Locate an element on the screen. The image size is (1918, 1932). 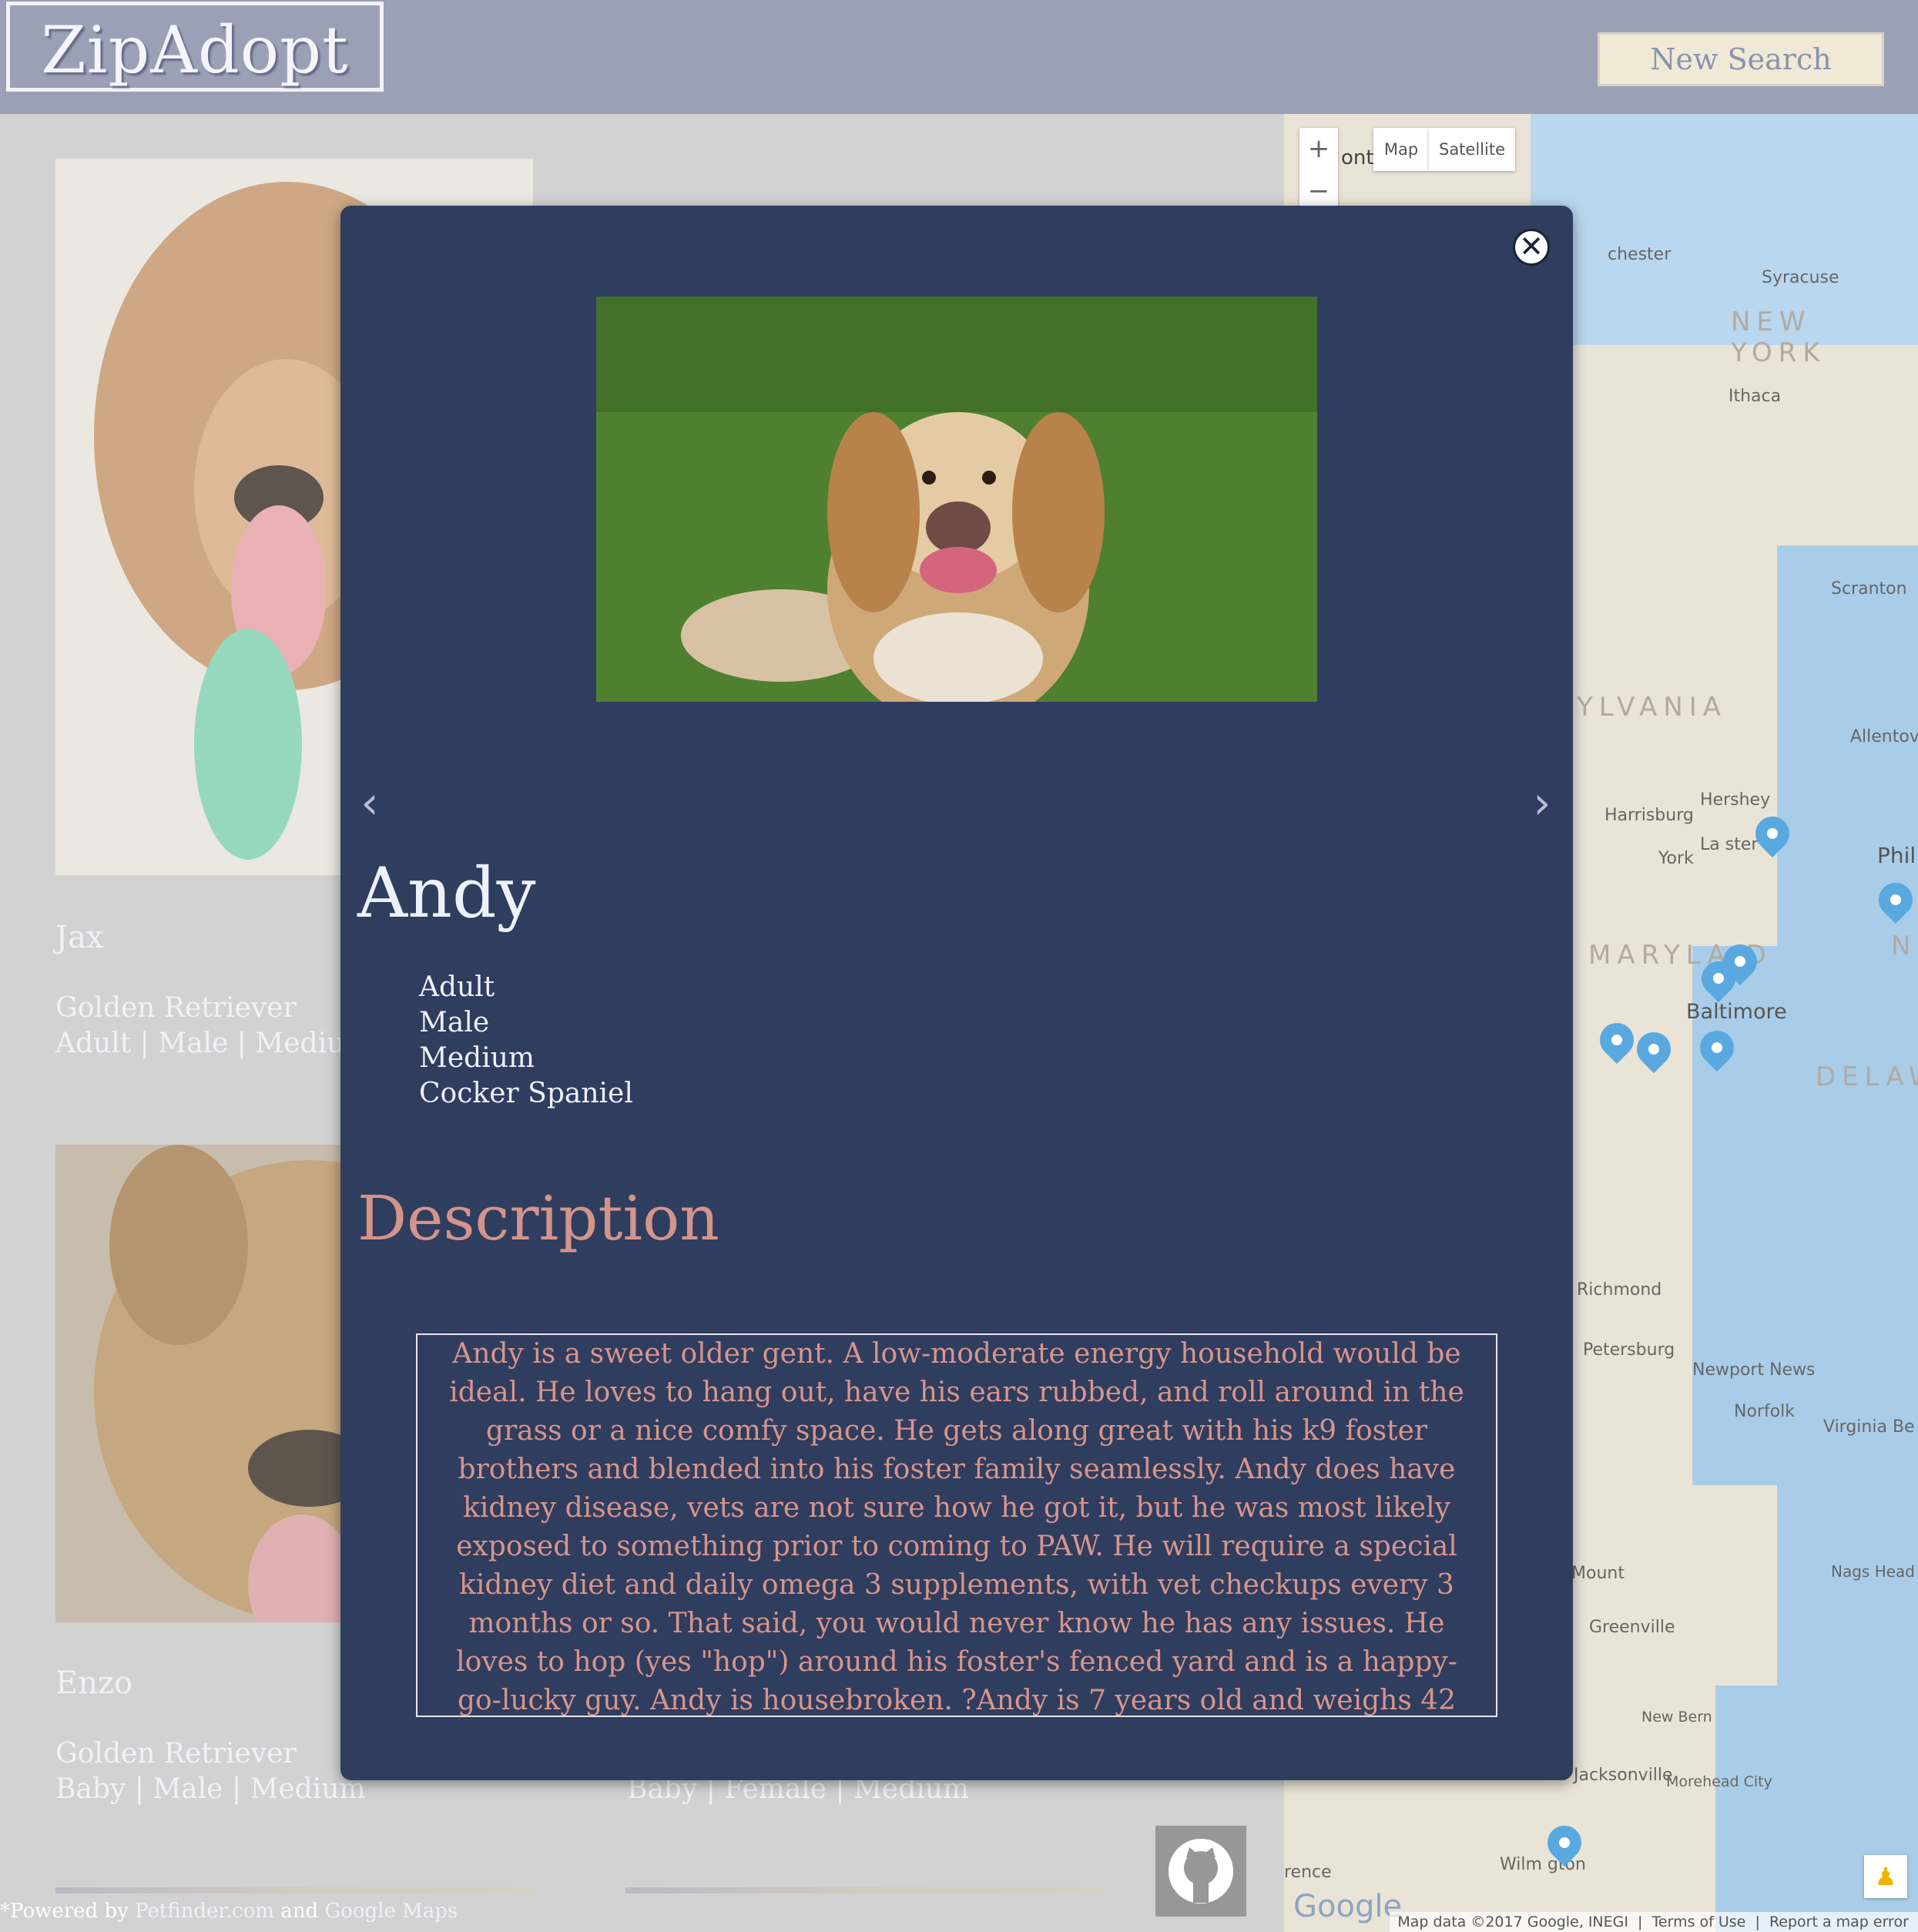
map-state-label: YLVANIA is located at coordinates (1652, 707).